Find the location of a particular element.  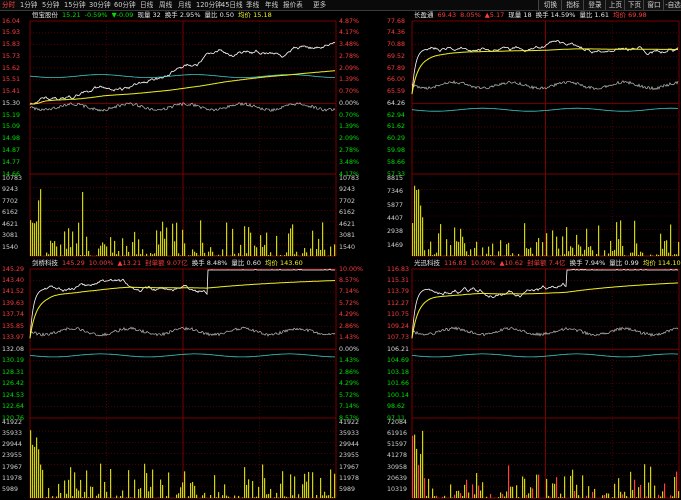

period-tab-1: 1分钟 is located at coordinates (28, 5).